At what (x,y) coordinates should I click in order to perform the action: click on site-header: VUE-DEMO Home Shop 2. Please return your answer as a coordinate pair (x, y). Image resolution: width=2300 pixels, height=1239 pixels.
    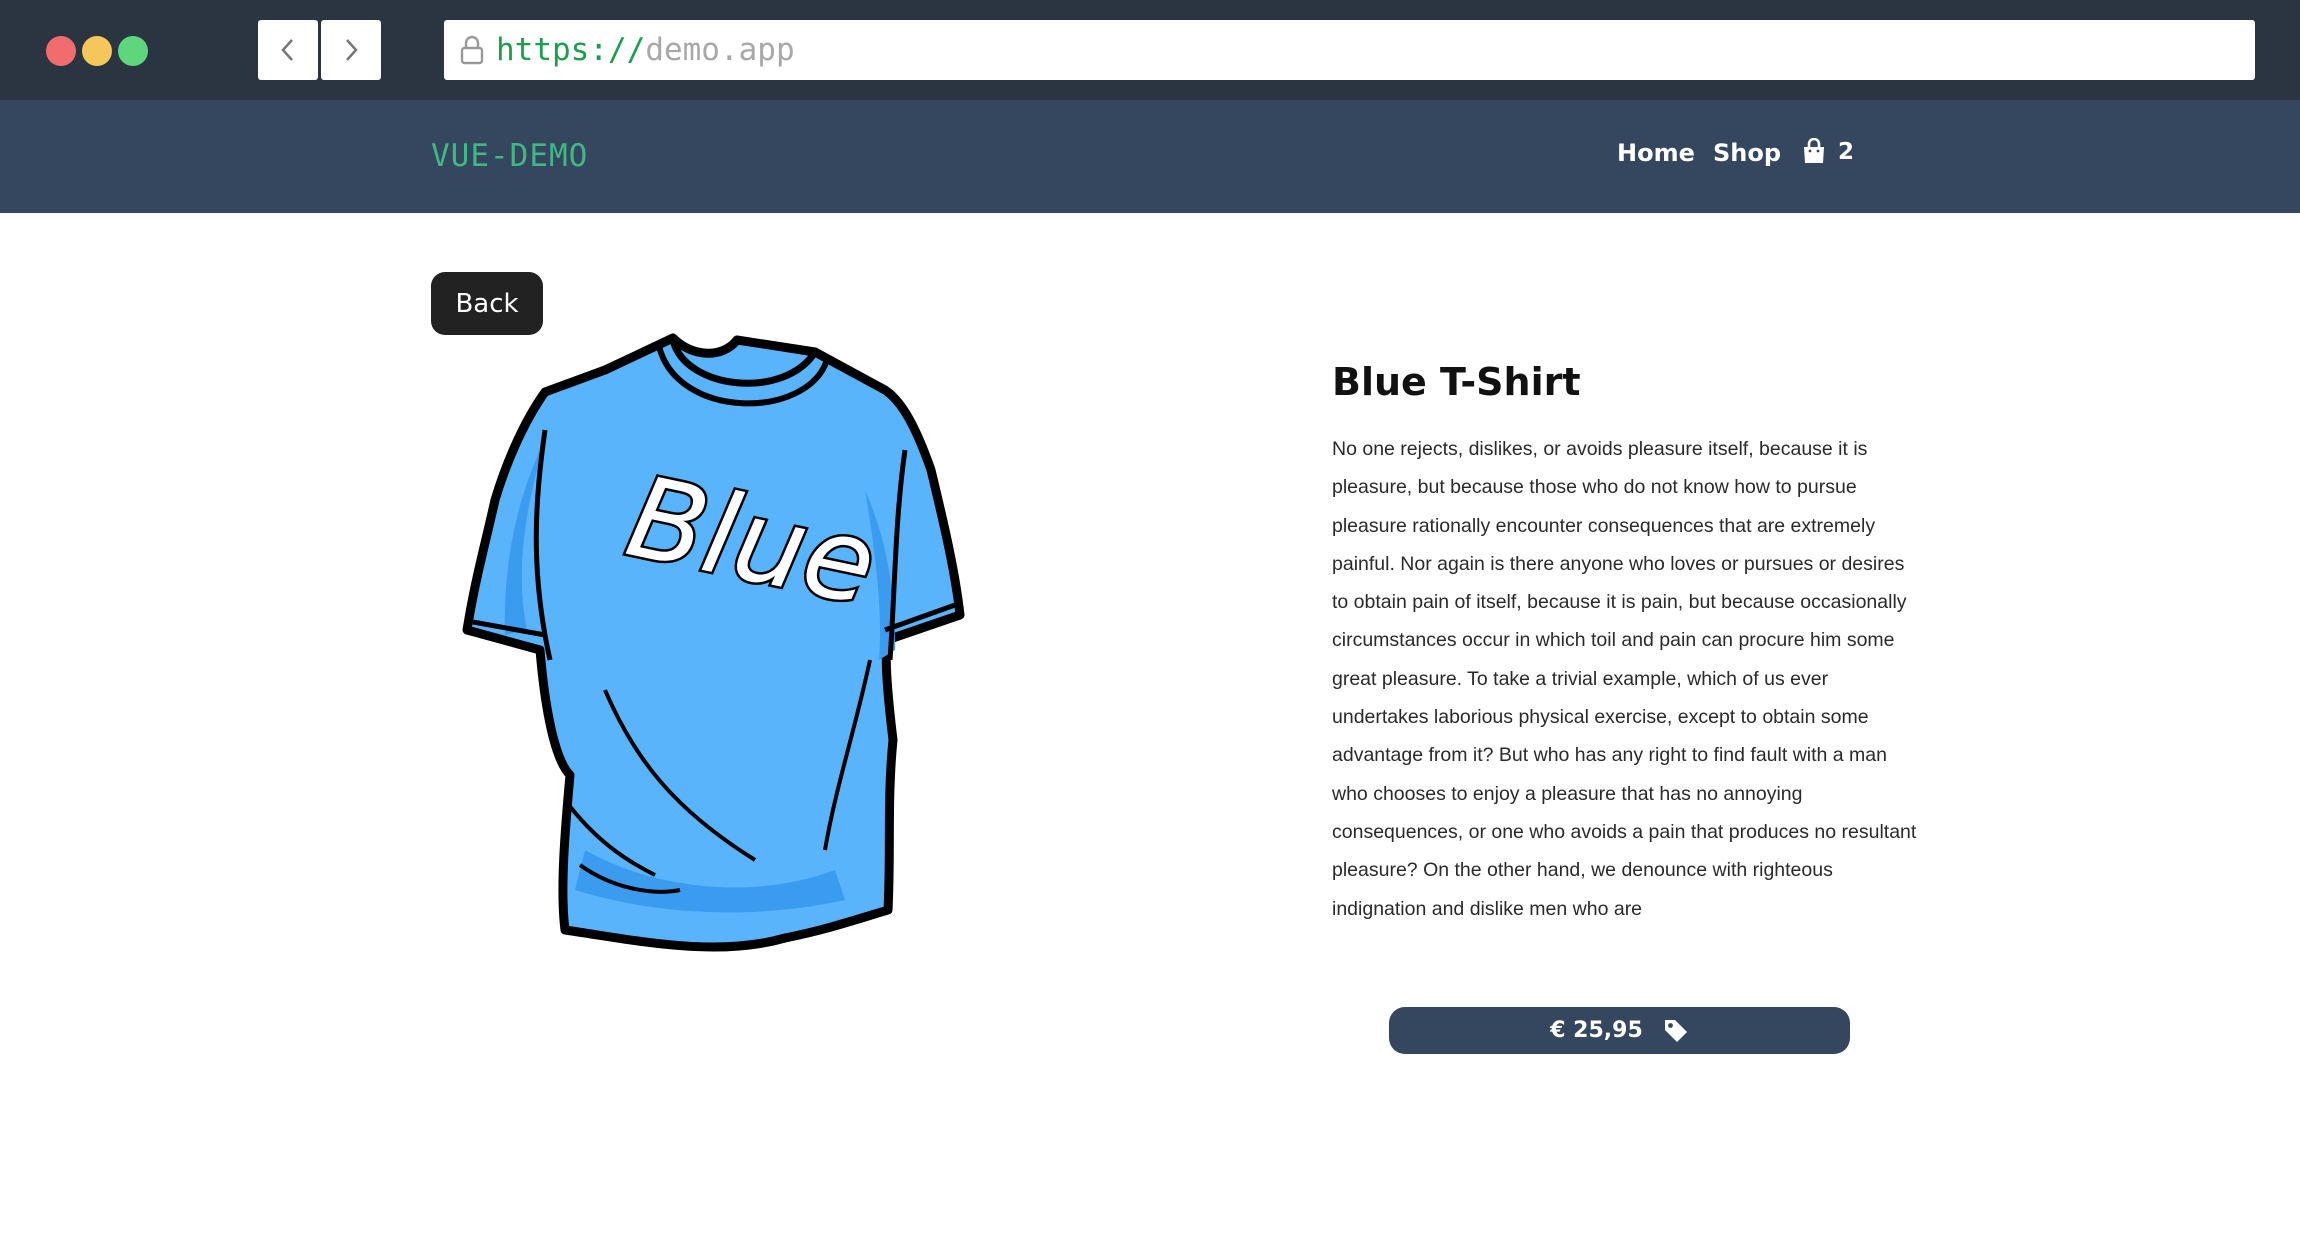
    Looking at the image, I should click on (1150, 156).